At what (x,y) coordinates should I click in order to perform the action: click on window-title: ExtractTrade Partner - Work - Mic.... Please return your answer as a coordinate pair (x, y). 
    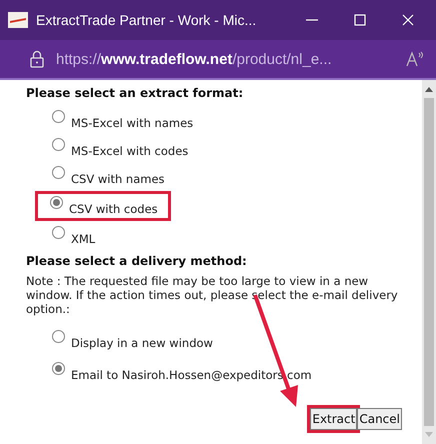
    Looking at the image, I should click on (147, 20).